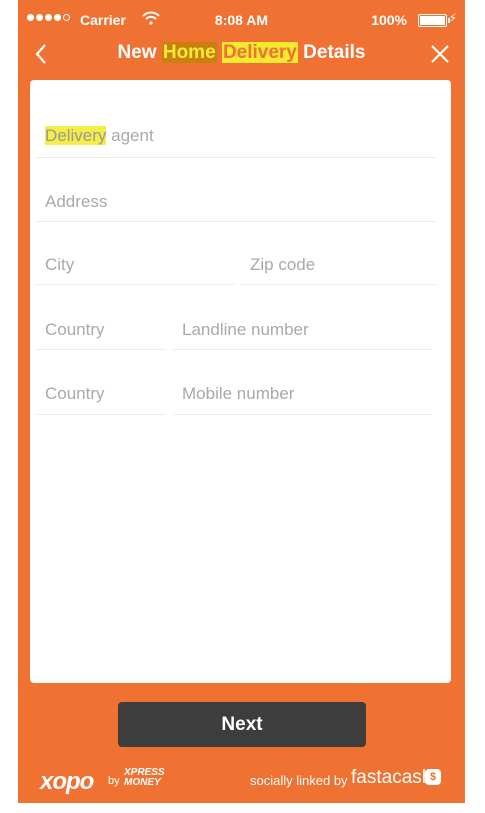 This screenshot has width=485, height=813. I want to click on mobile-country-field: Country, so click(101, 395).